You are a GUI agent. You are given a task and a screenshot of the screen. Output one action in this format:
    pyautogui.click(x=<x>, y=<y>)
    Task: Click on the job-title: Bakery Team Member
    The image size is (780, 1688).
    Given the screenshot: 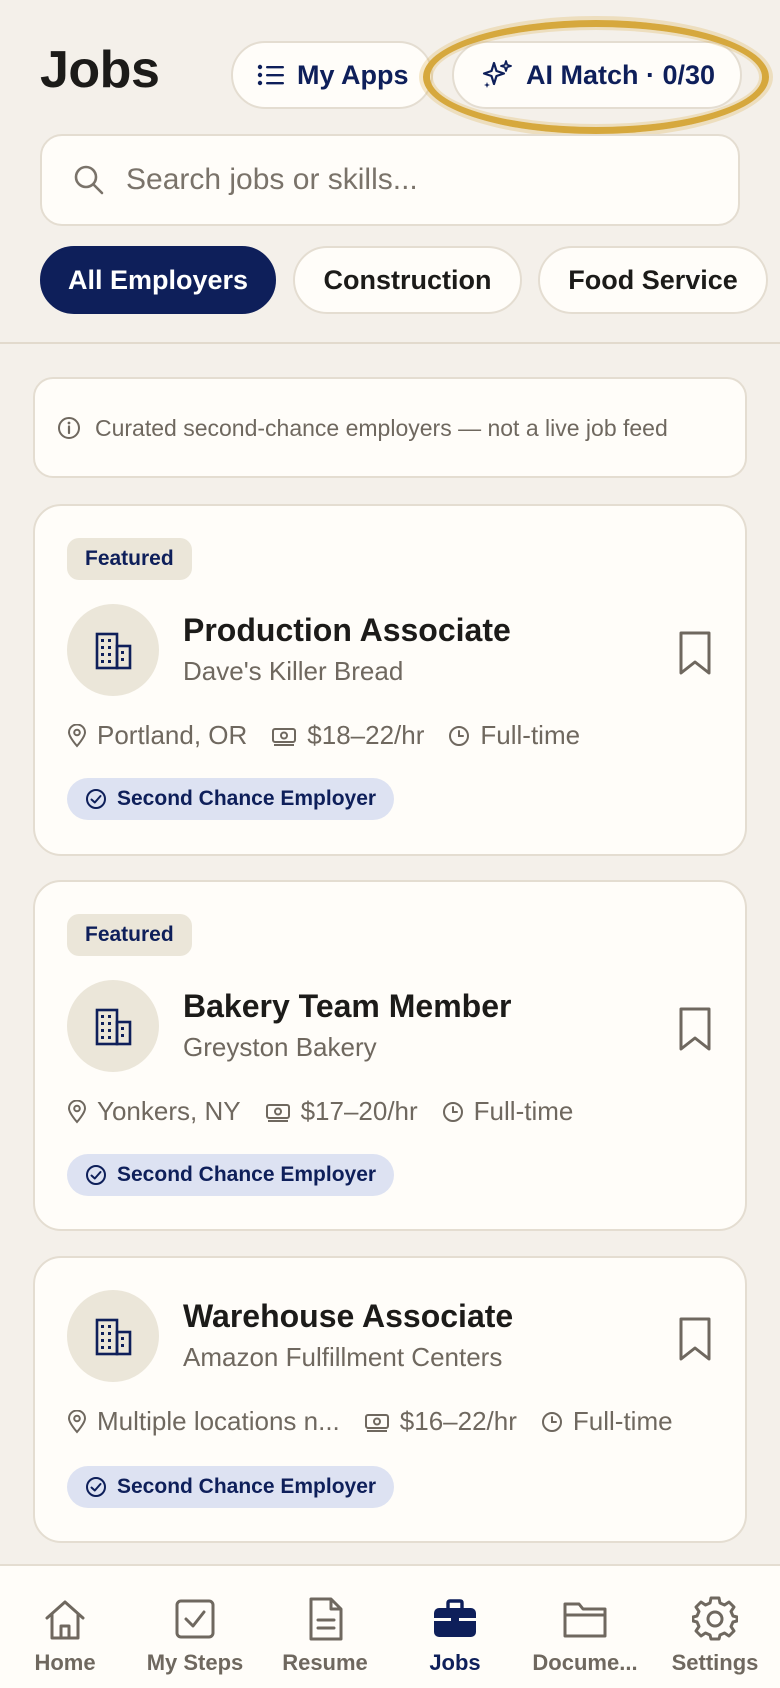 What is the action you would take?
    pyautogui.click(x=347, y=1006)
    